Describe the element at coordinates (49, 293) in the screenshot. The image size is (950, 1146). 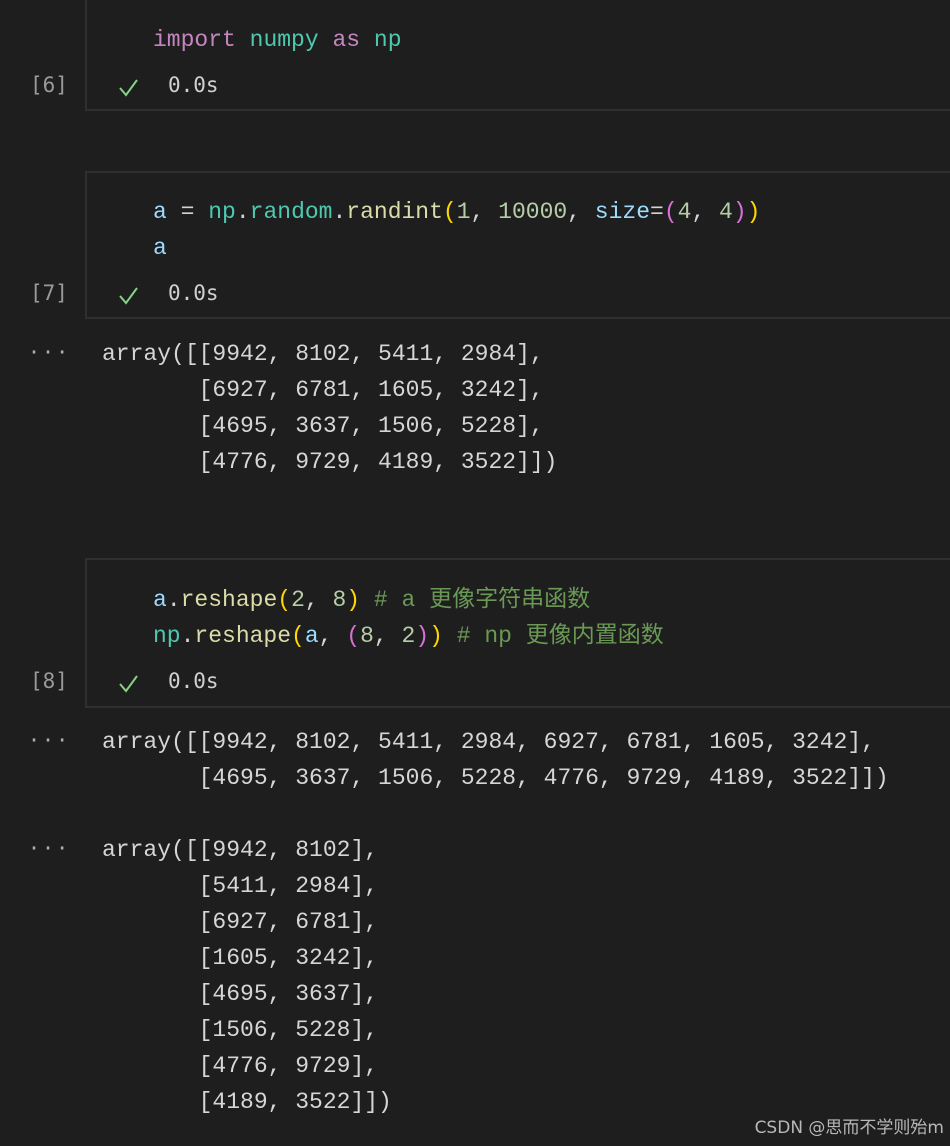
I see `cell-7-execution-count: [7]` at that location.